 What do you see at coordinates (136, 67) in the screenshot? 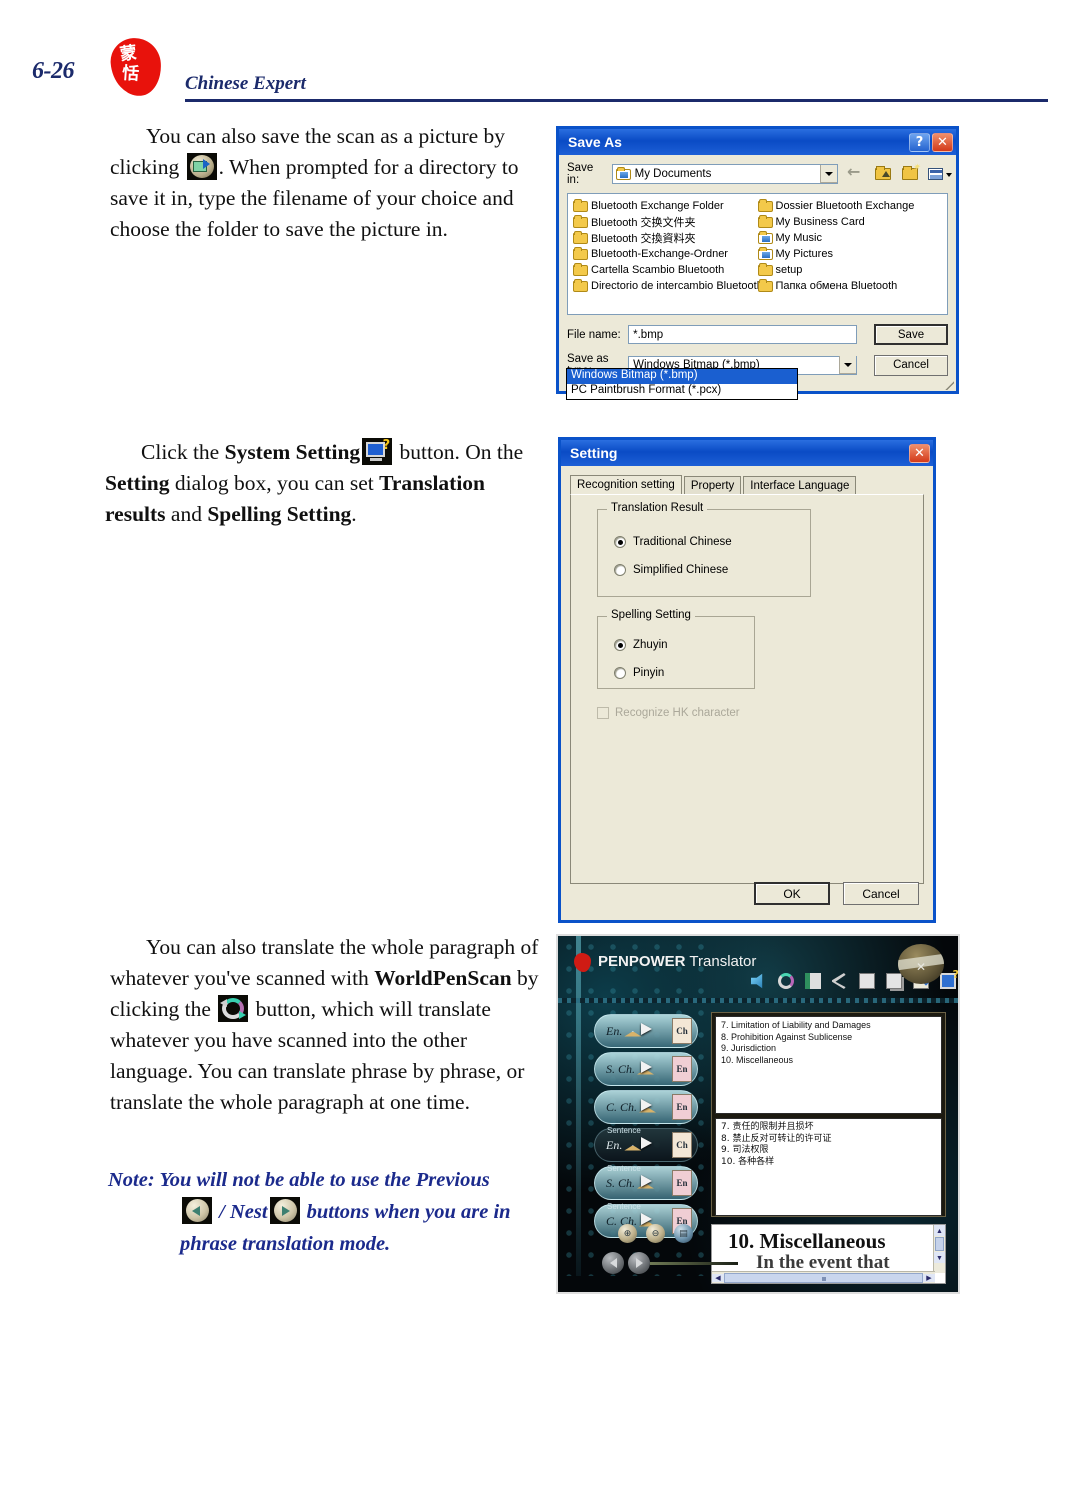
I see `seal-glyphs: 蒙 恬` at bounding box center [136, 67].